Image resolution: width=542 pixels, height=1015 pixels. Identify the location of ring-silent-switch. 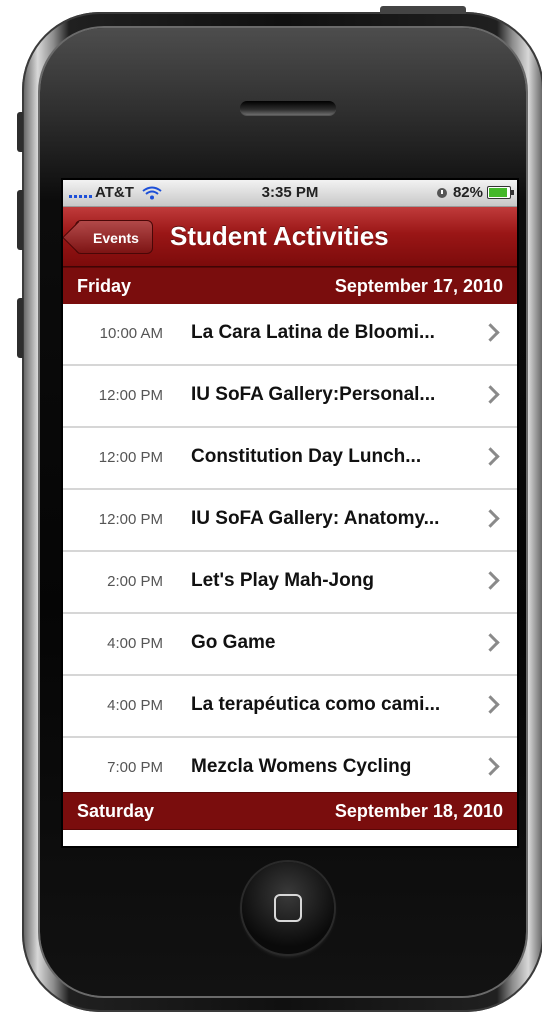
(20, 132).